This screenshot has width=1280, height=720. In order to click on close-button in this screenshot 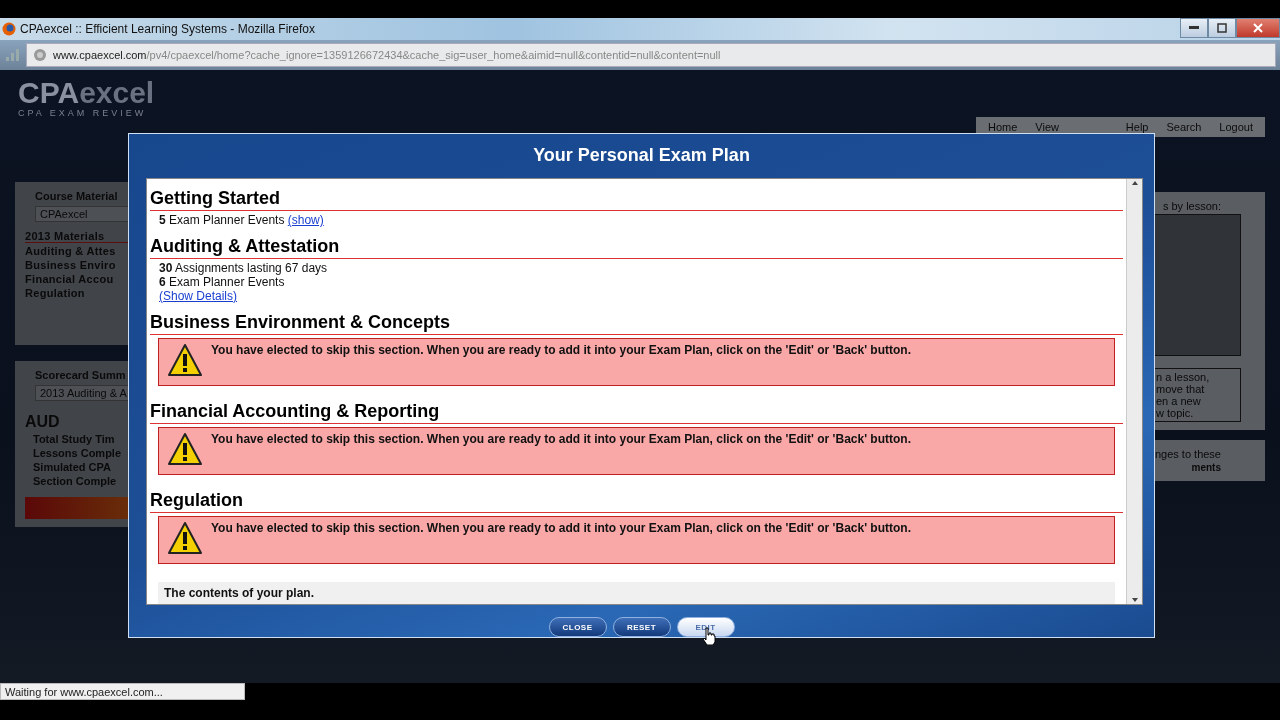, I will do `click(1258, 28)`.